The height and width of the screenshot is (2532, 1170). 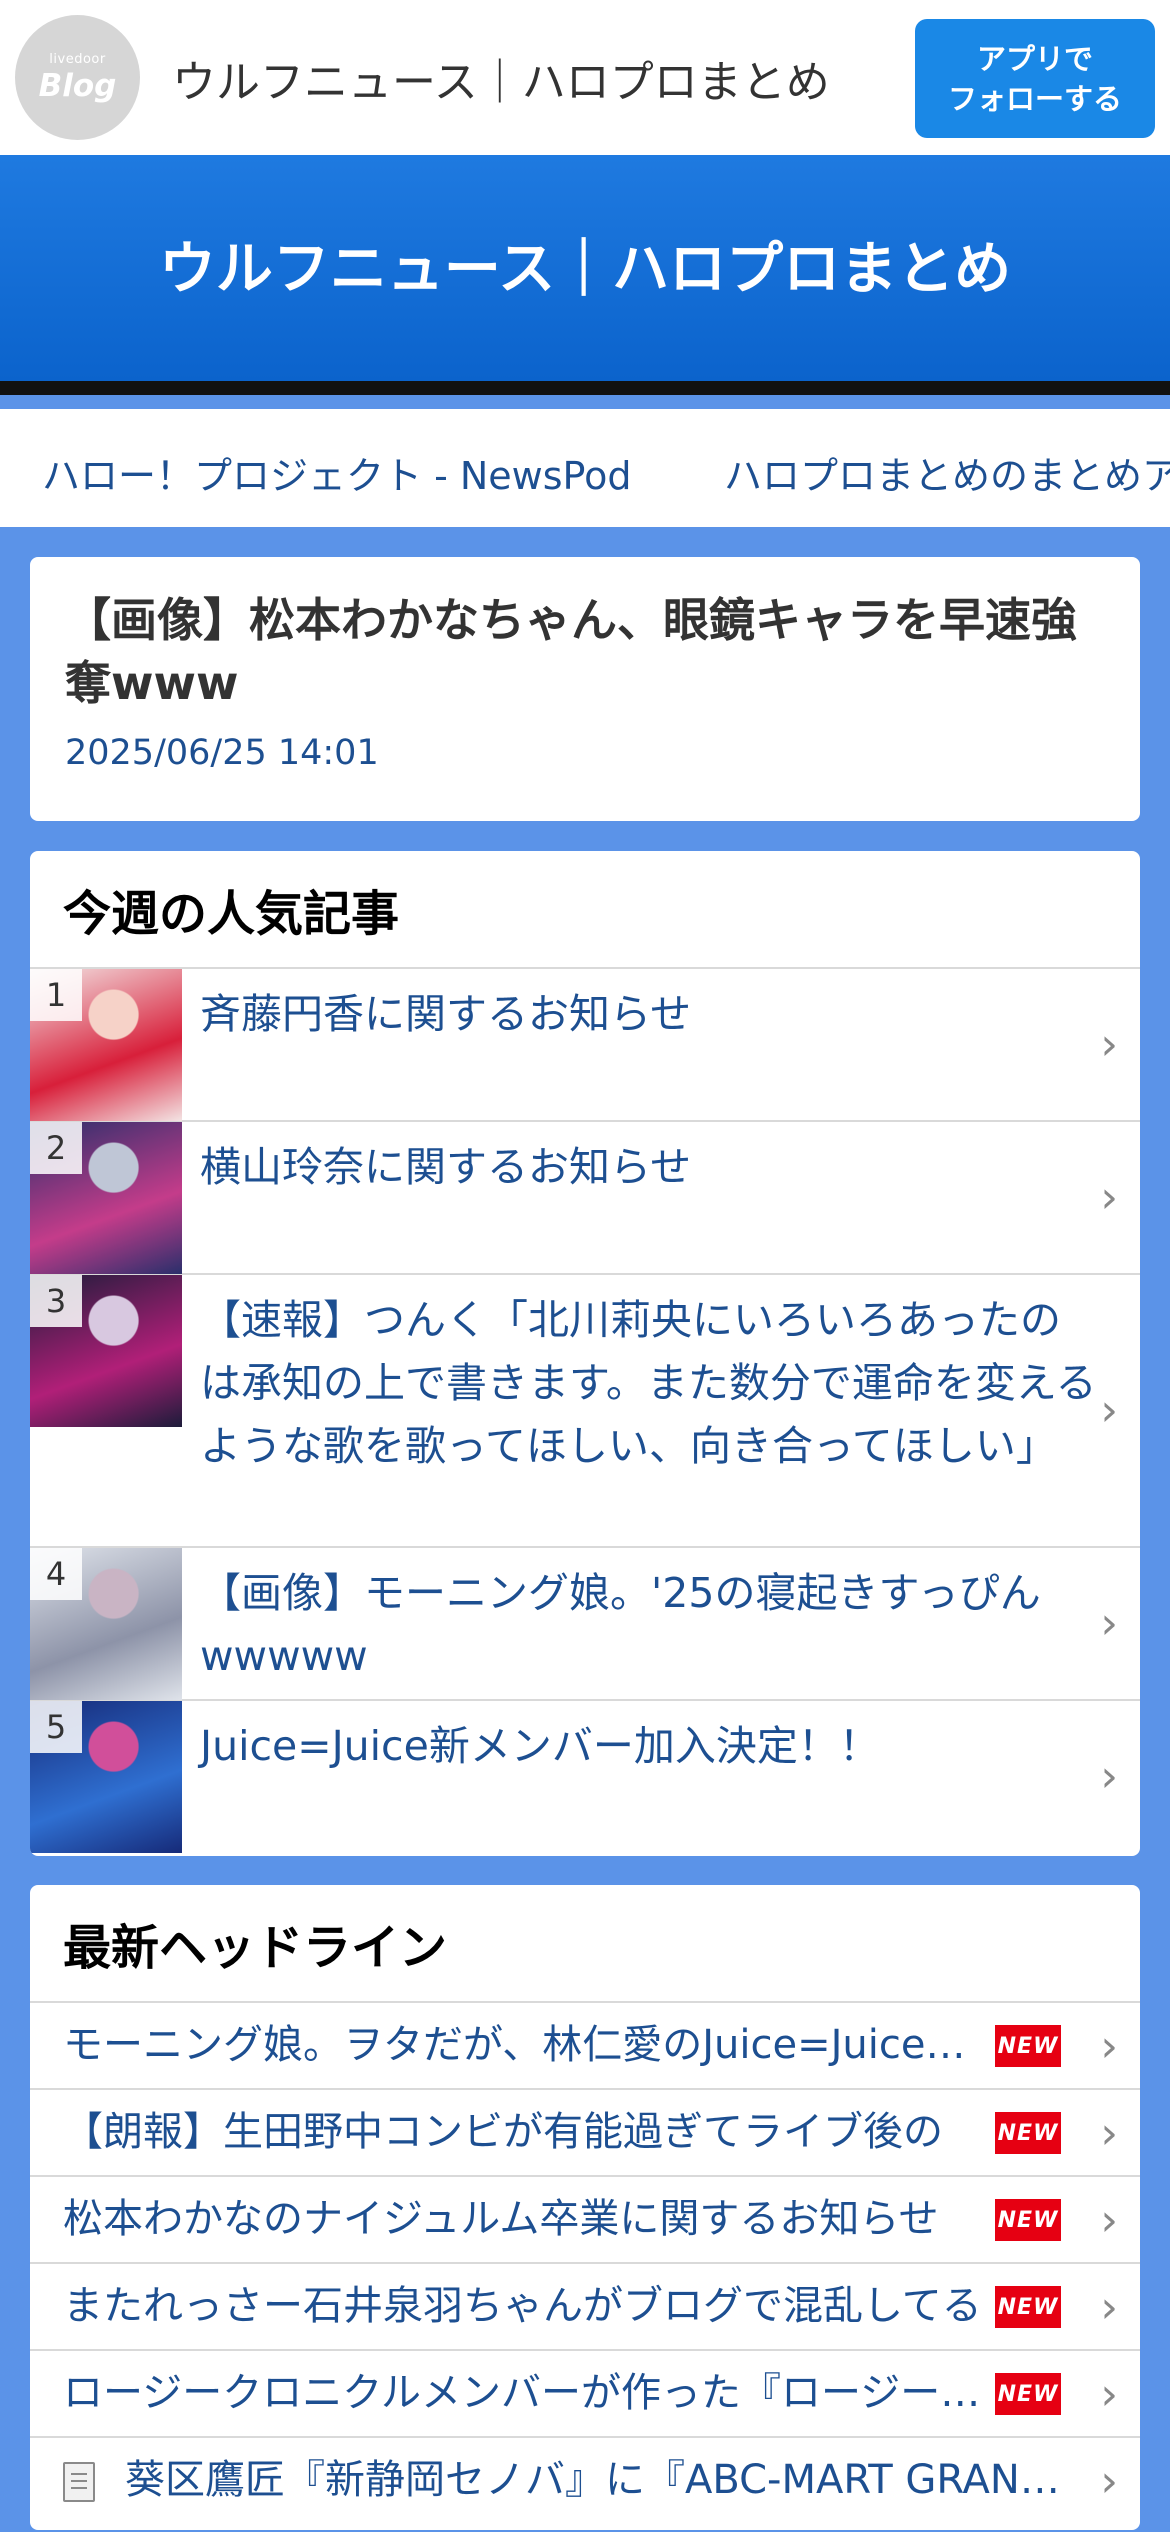 What do you see at coordinates (1034, 58) in the screenshot?
I see `follow-button-line1: アプリで` at bounding box center [1034, 58].